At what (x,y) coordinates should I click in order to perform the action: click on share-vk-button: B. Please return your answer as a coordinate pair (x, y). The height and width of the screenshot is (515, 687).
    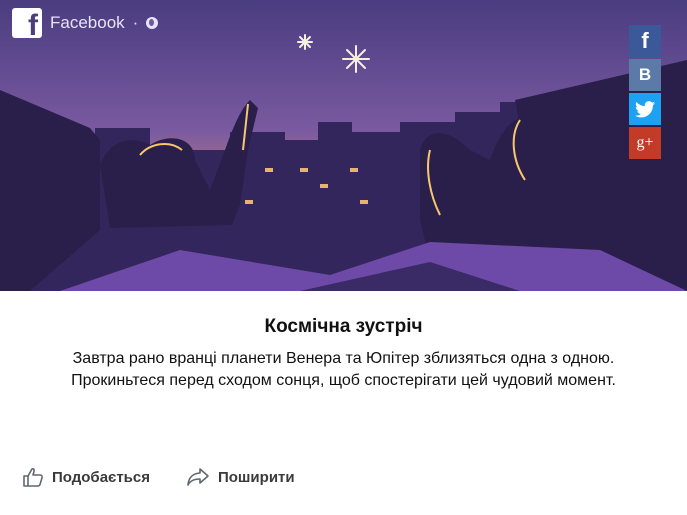
    Looking at the image, I should click on (645, 75).